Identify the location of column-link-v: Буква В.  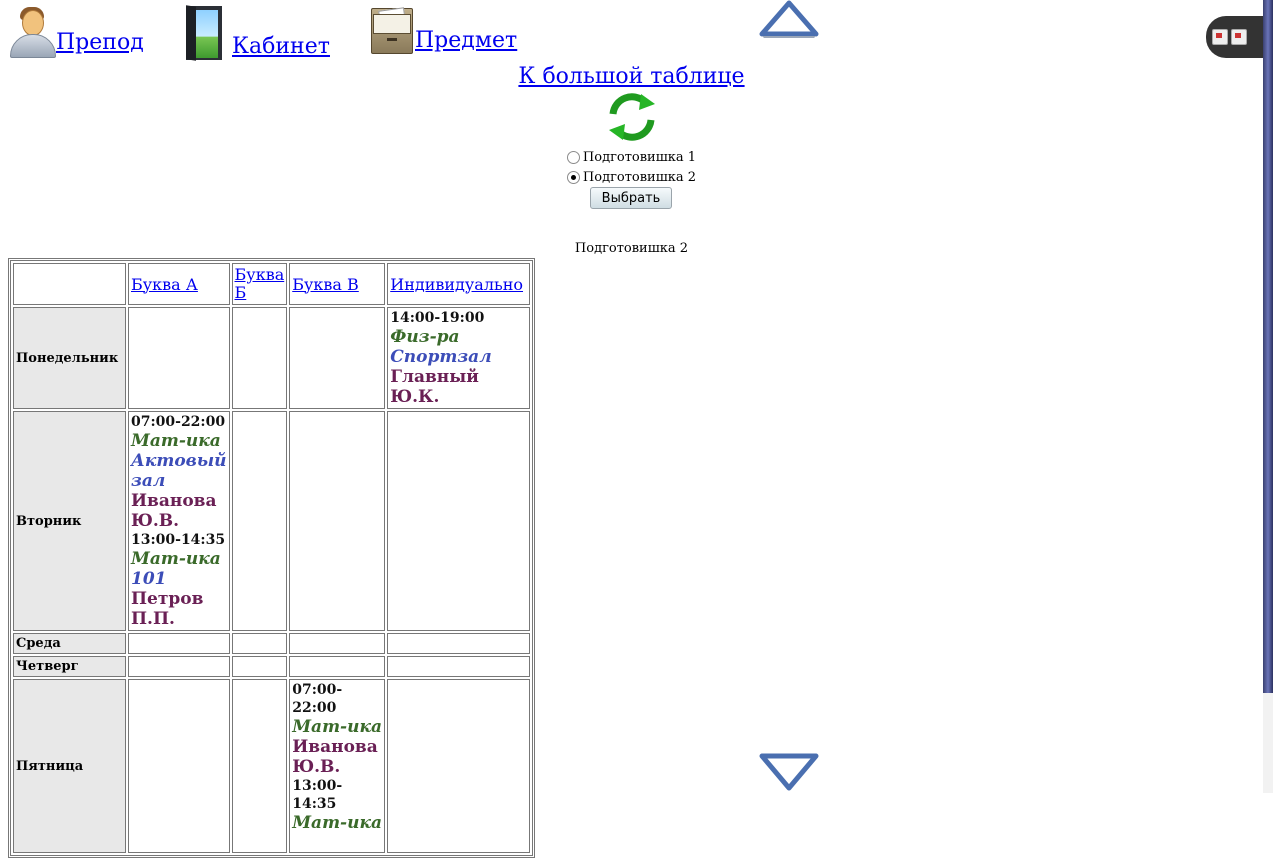
(325, 284).